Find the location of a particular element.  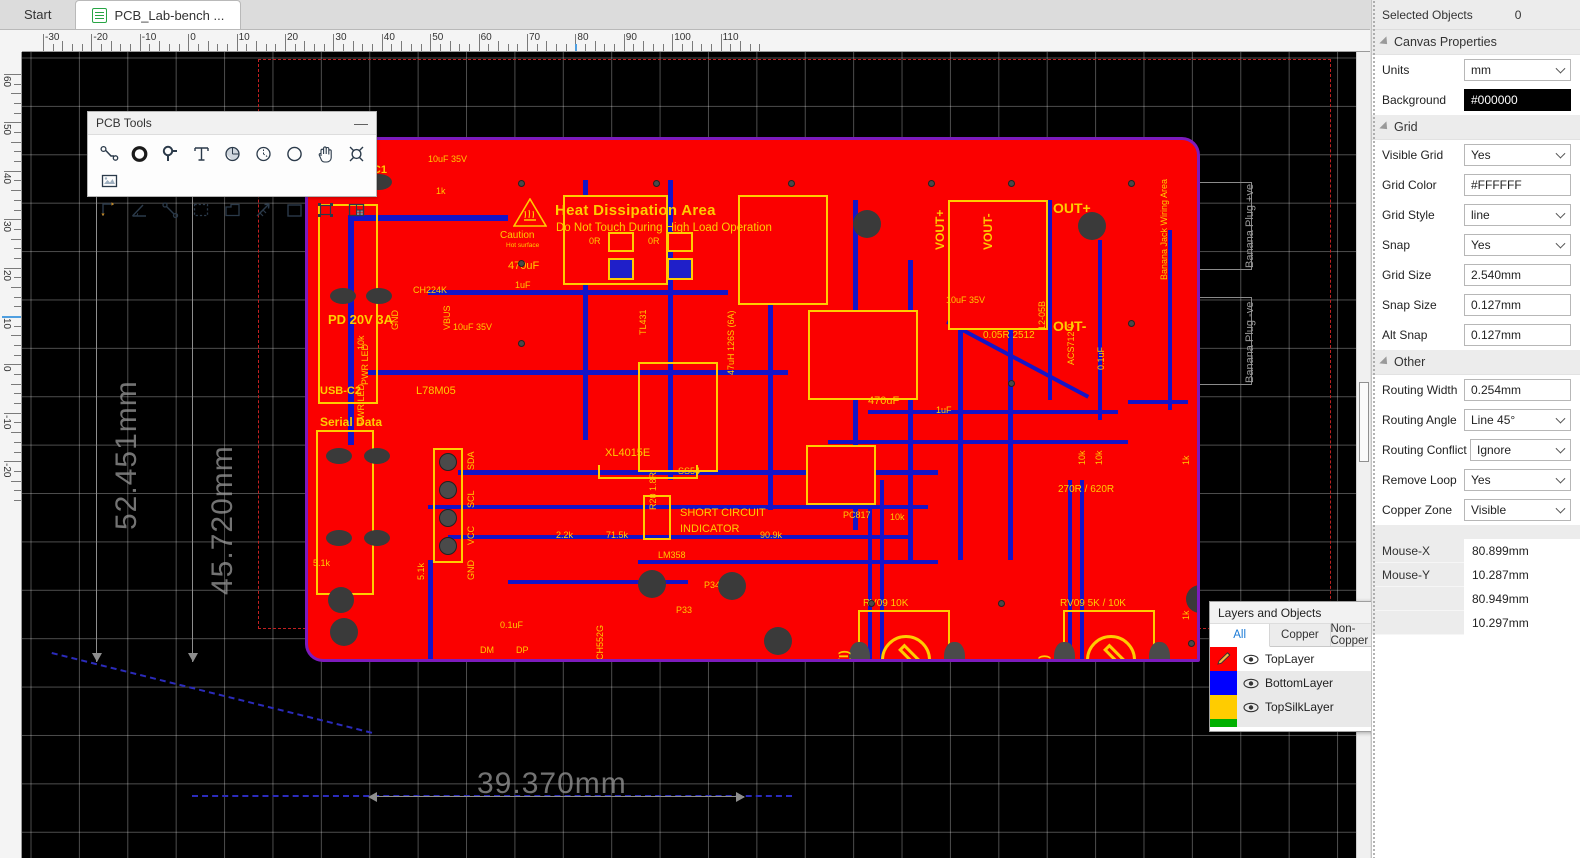

tab-start: Start is located at coordinates (37, 14).